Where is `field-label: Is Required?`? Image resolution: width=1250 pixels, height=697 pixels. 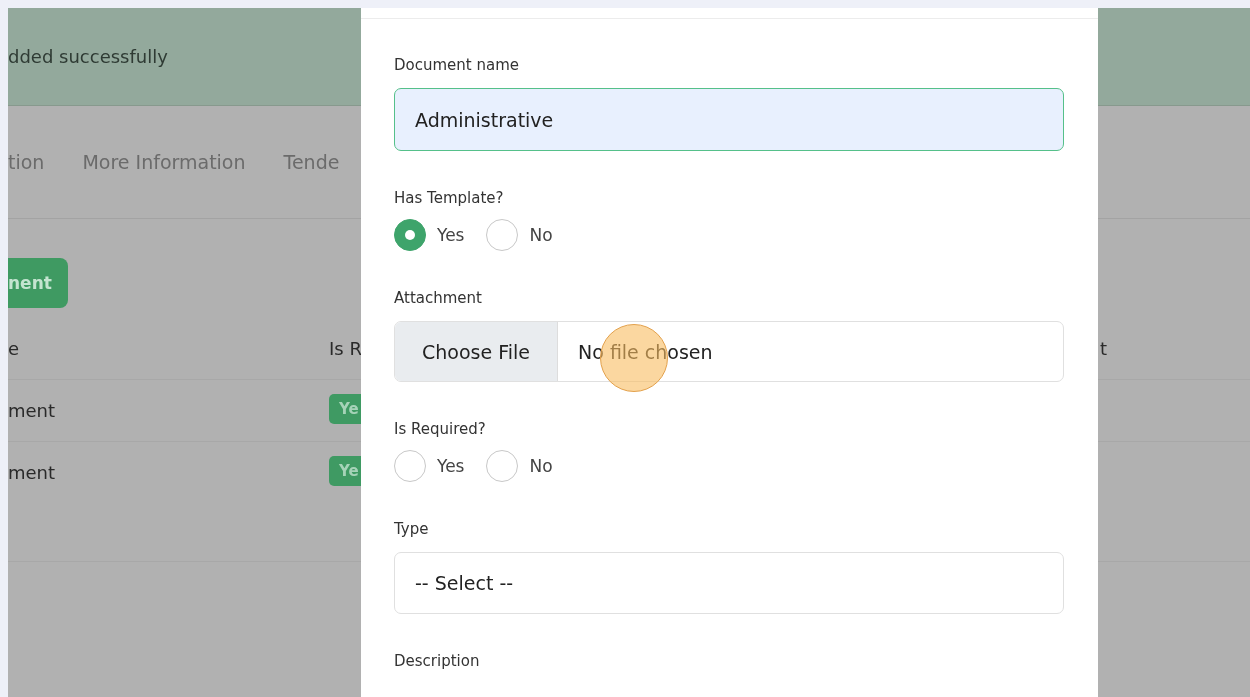
field-label: Is Required? is located at coordinates (440, 429).